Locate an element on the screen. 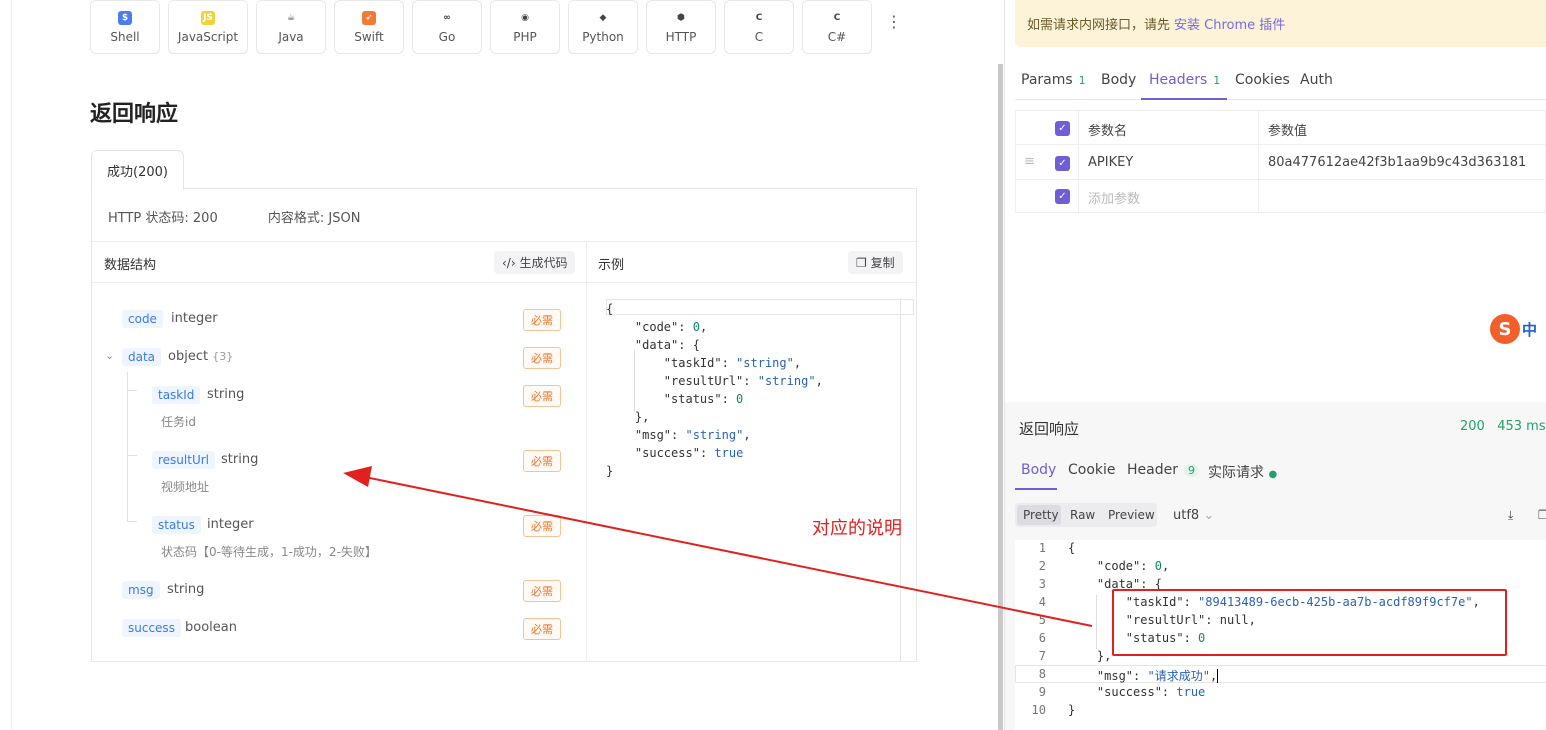 The image size is (1546, 730). annotation-arrow is located at coordinates (718, 546).